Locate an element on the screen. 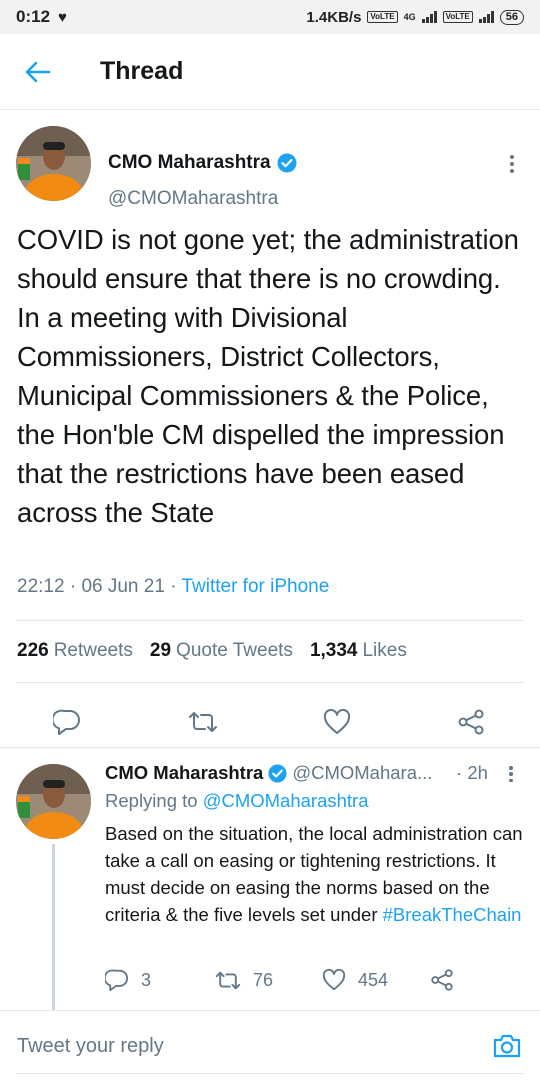 Image resolution: width=540 pixels, height=1080 pixels. reply-share-button is located at coordinates (442, 980).